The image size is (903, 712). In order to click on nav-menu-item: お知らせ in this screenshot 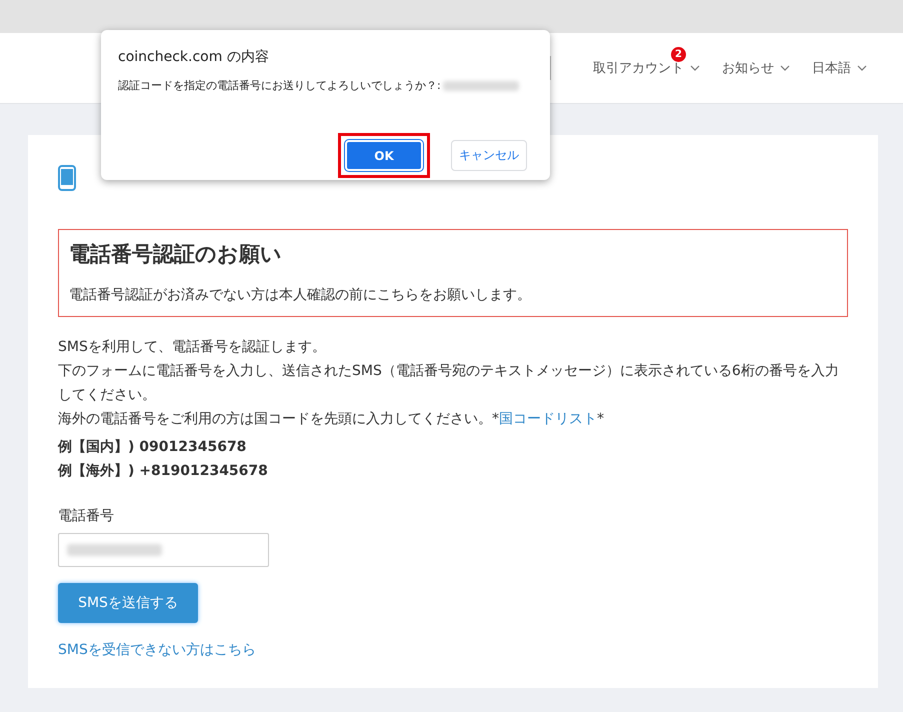, I will do `click(756, 68)`.